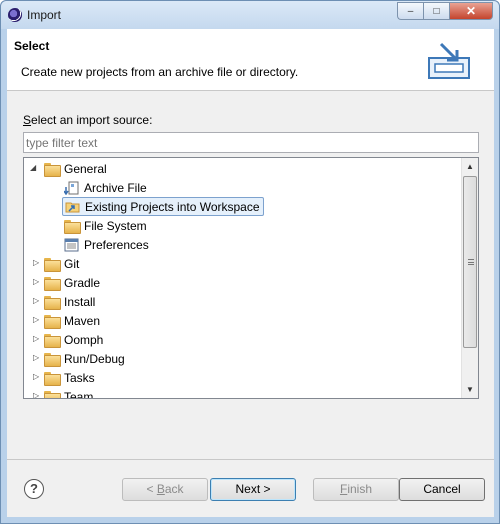 This screenshot has height=524, width=500. I want to click on back-label: ack, so click(174, 489).